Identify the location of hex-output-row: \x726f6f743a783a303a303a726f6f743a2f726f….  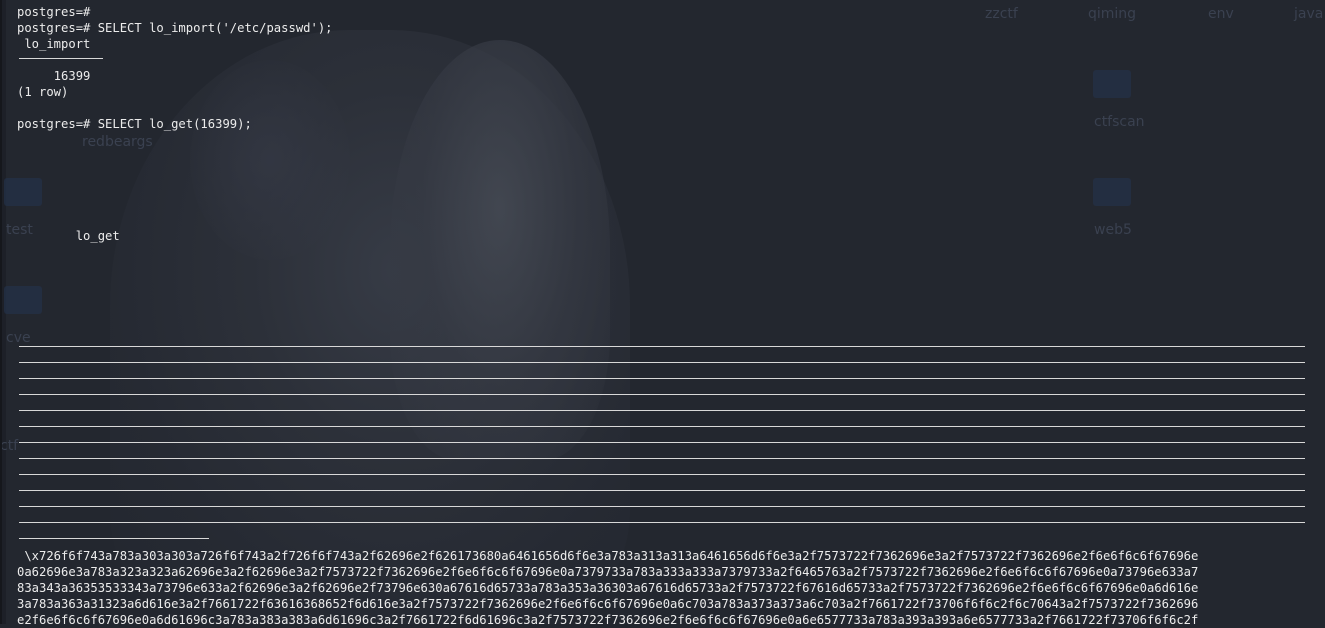
(608, 556).